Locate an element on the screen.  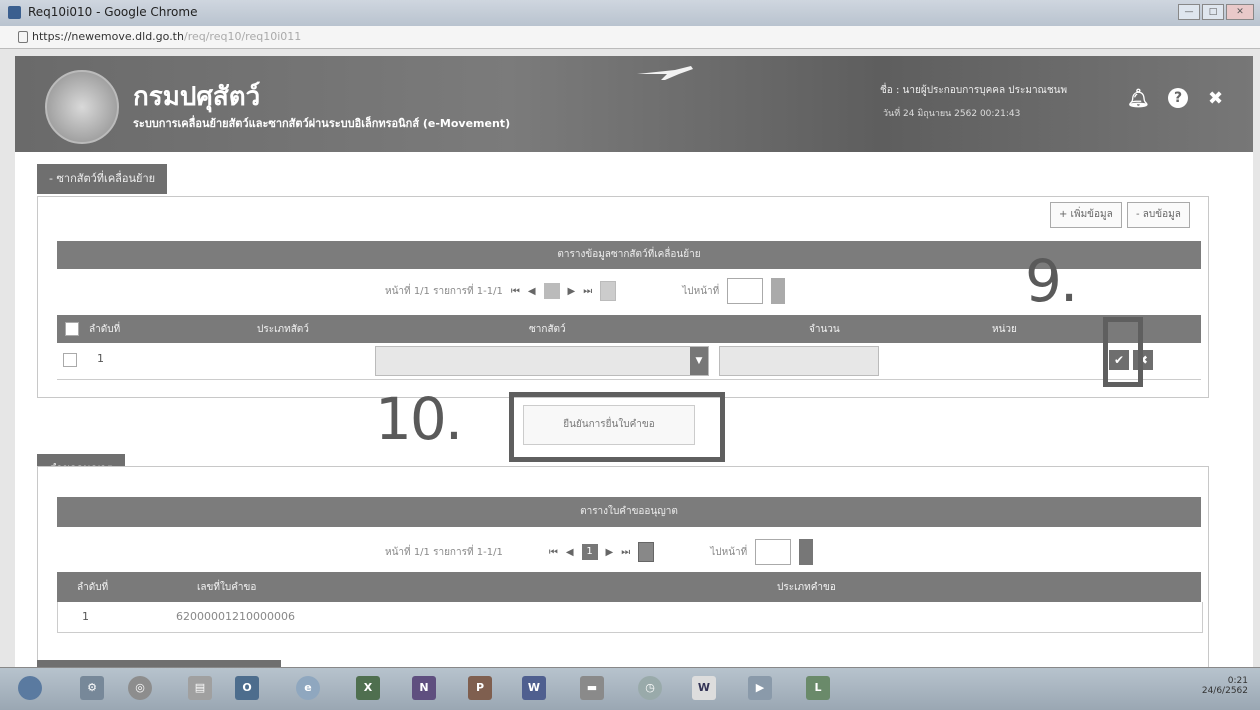
maximize-button: □ is located at coordinates (1213, 12).